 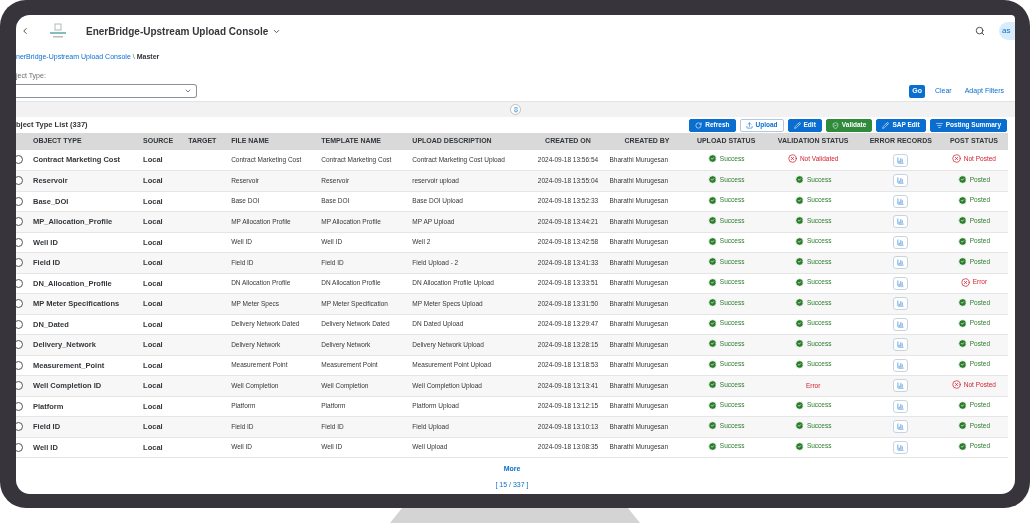 I want to click on pin-icon, so click(x=515, y=109).